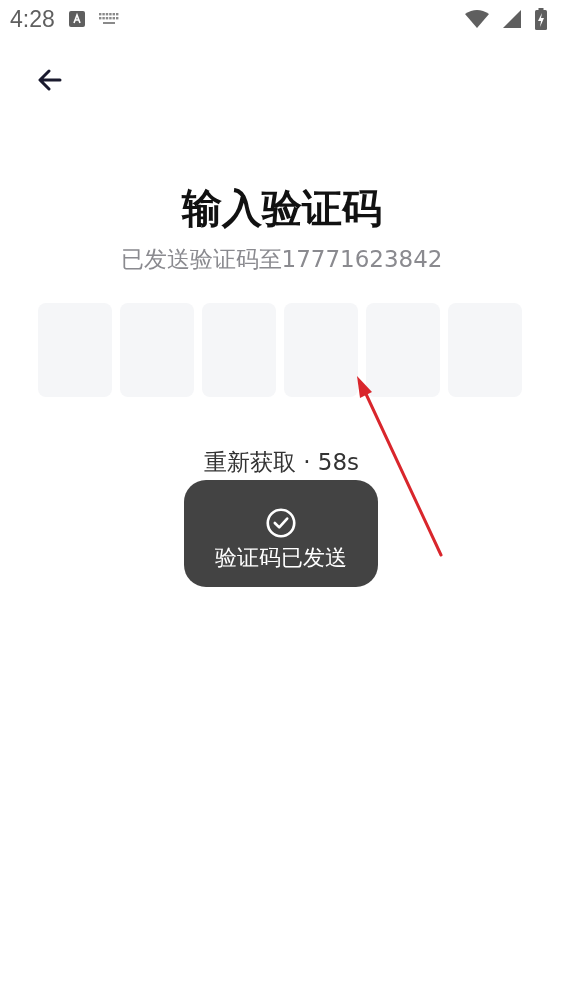 The width and height of the screenshot is (563, 1002). I want to click on status-time: 4:28, so click(32, 19).